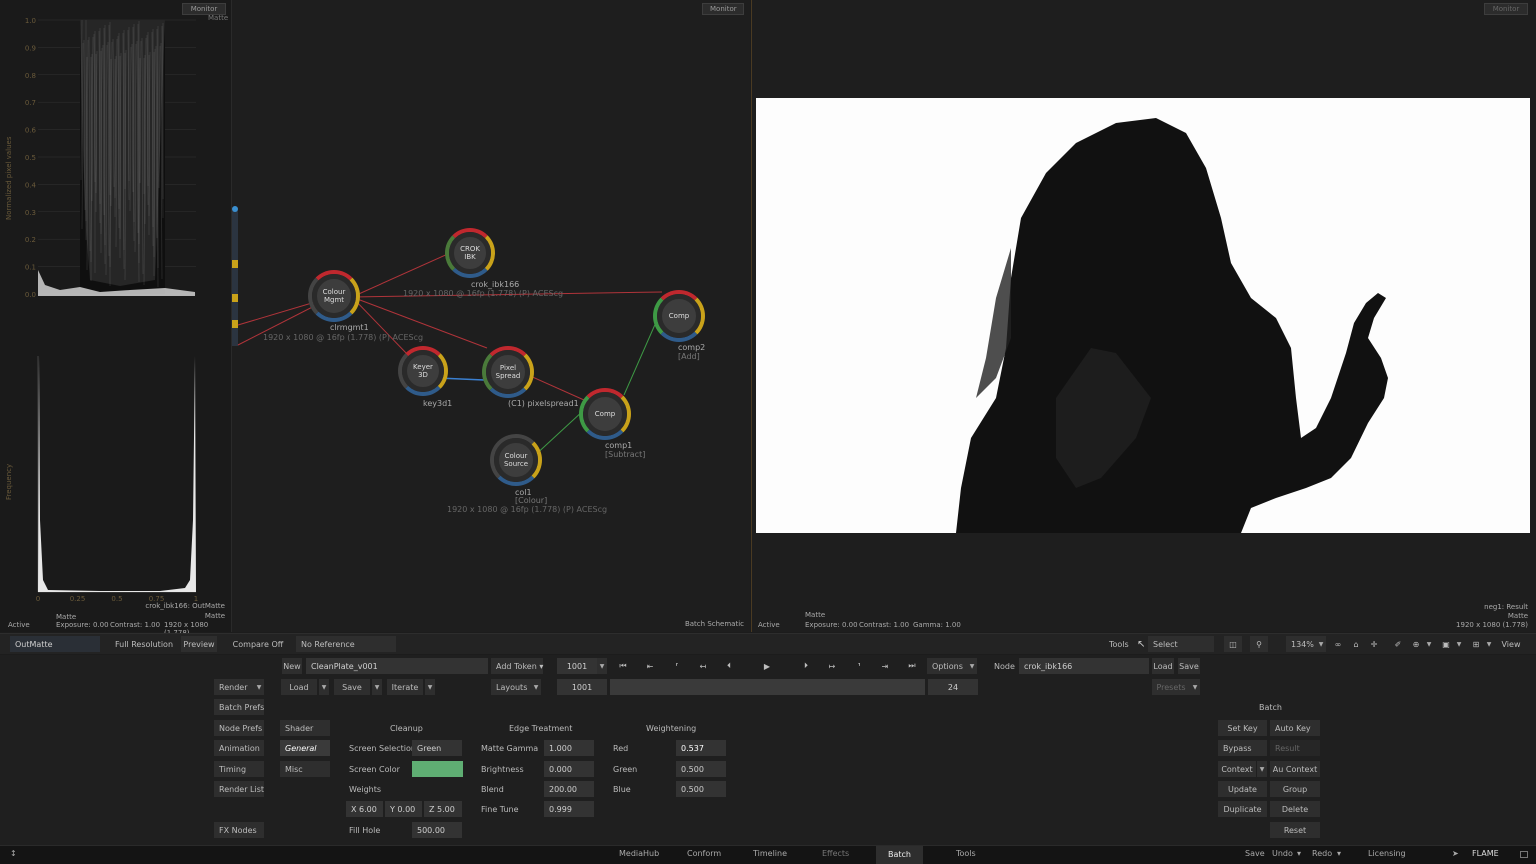 The height and width of the screenshot is (864, 1536). I want to click on red-field: 0.537, so click(701, 748).